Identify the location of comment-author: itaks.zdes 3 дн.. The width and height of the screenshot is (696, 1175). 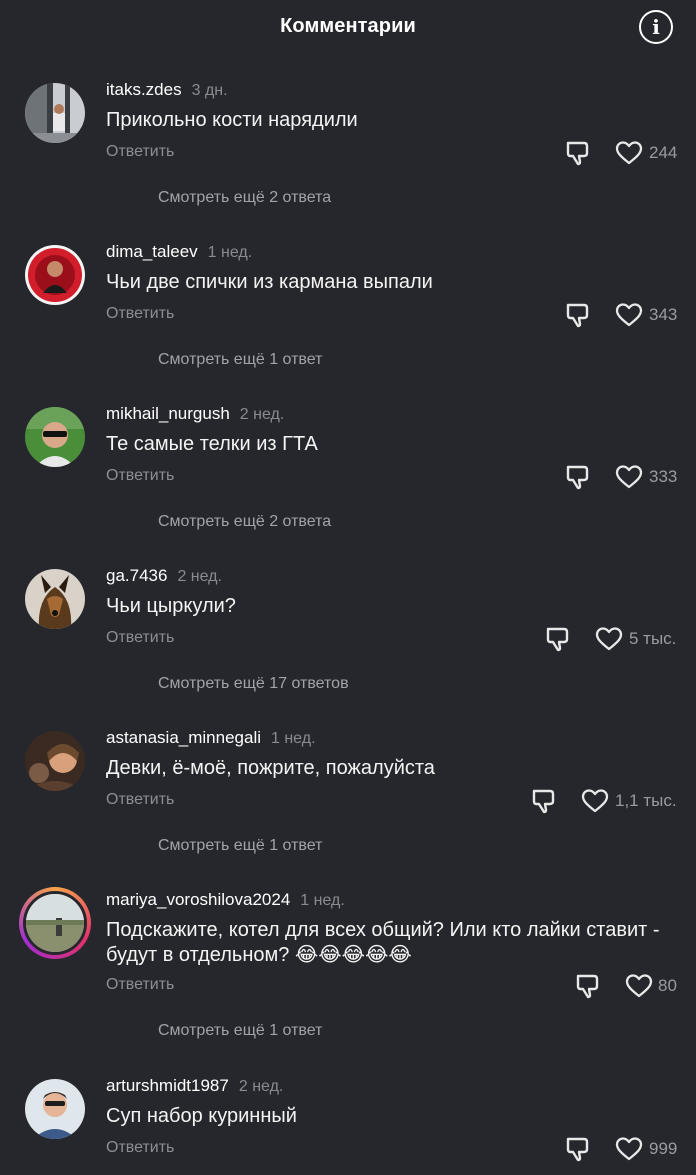
(167, 90).